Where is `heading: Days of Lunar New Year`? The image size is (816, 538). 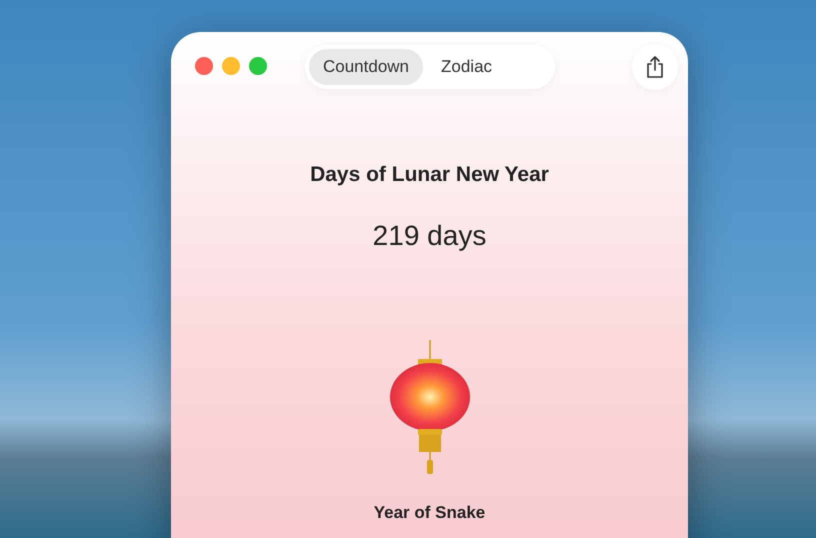 heading: Days of Lunar New Year is located at coordinates (429, 175).